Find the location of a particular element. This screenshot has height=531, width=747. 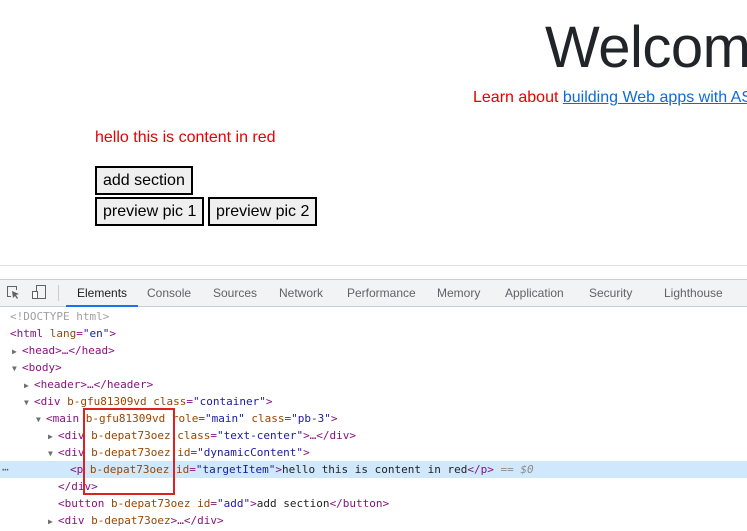

red-content-paragraph: hello this is content in red is located at coordinates (185, 137).